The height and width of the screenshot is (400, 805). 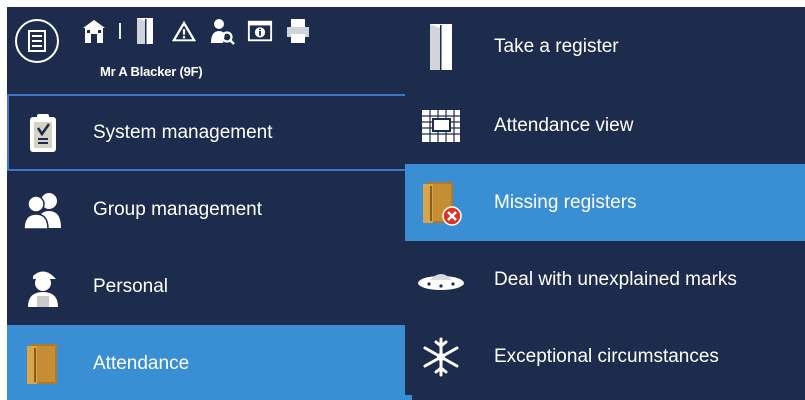 What do you see at coordinates (209, 50) in the screenshot?
I see `header: Mr A Blacker (9F)` at bounding box center [209, 50].